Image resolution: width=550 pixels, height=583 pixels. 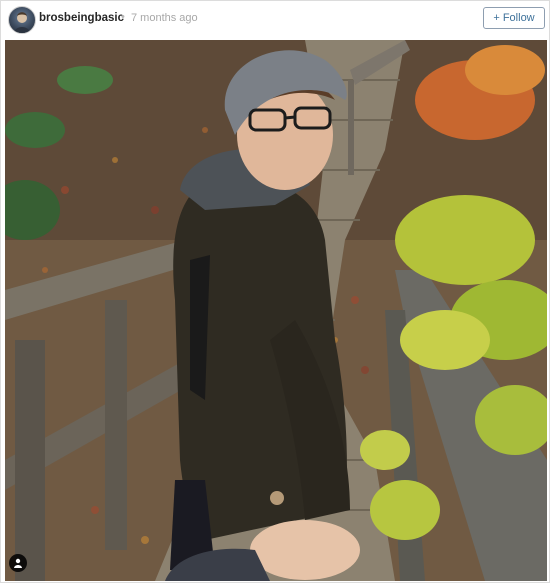 I want to click on avatar, so click(x=22, y=20).